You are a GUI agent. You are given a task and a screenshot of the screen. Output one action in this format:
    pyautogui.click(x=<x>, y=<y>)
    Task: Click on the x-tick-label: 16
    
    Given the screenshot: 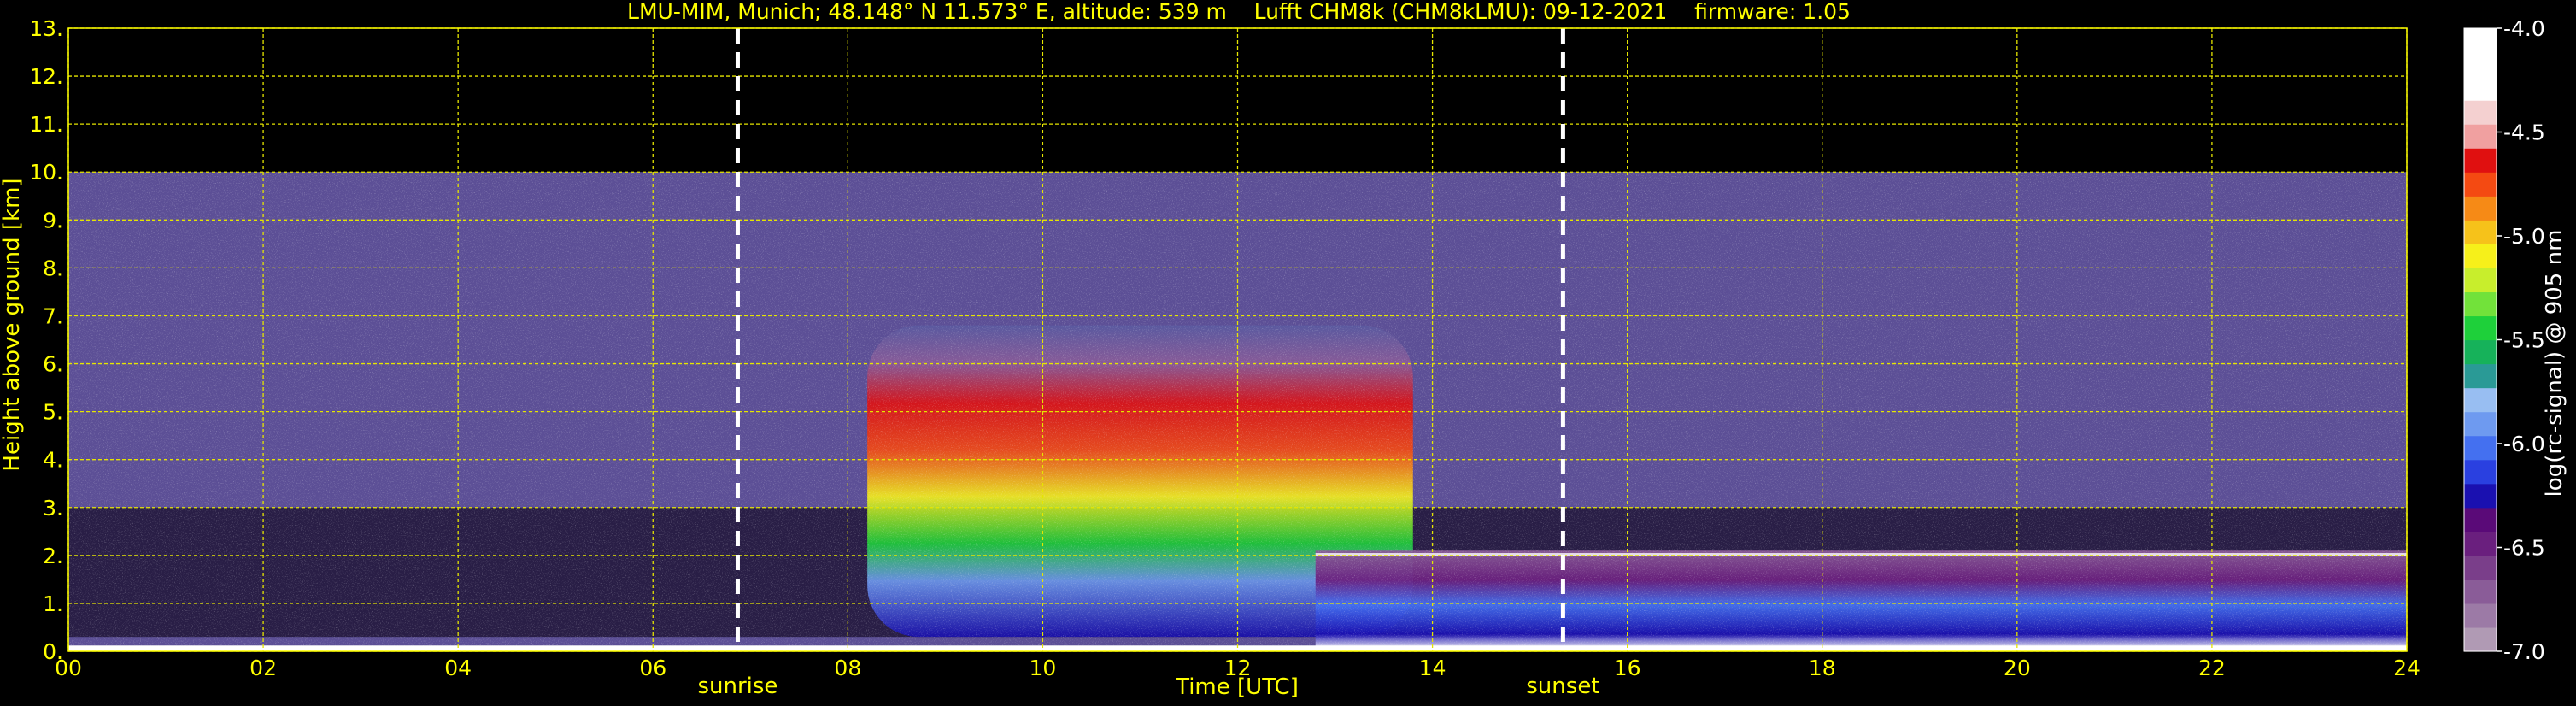 What is the action you would take?
    pyautogui.click(x=1627, y=668)
    